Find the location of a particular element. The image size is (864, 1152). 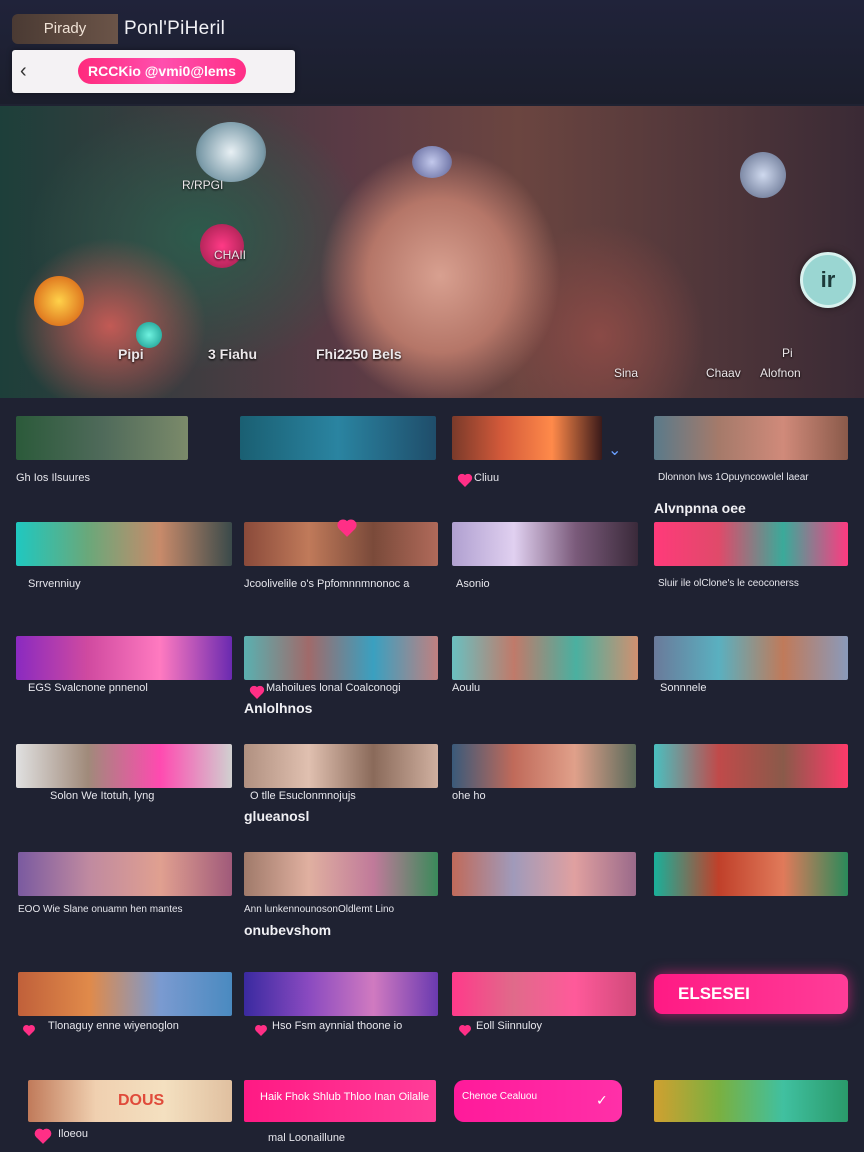

card-caption: Tlonaguy enne wiyenoglon is located at coordinates (113, 1026).